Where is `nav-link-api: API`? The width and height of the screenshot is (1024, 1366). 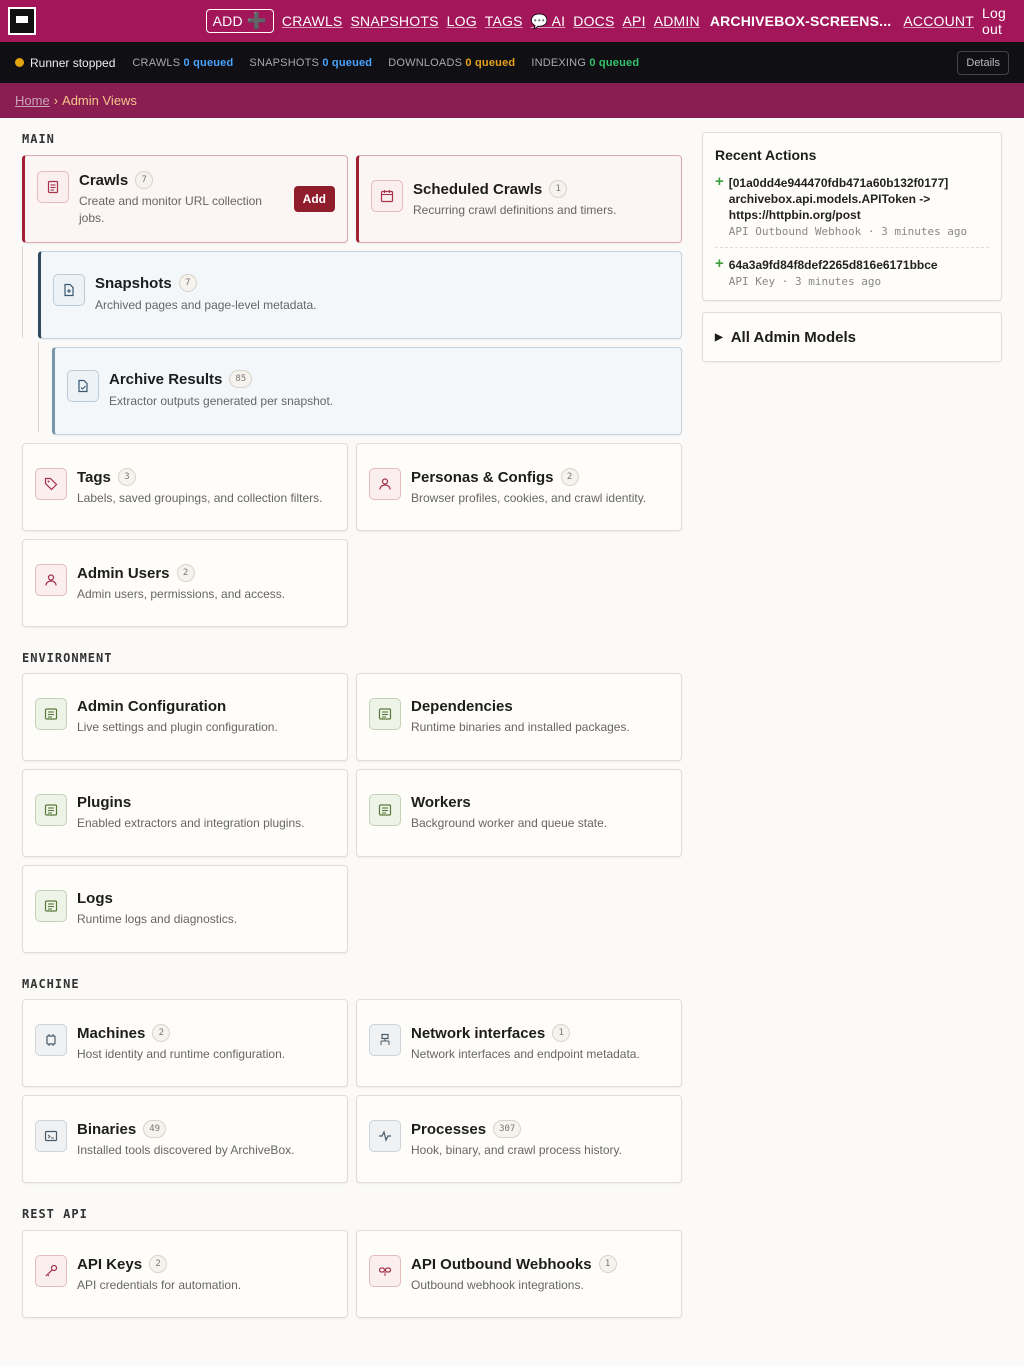
nav-link-api: API is located at coordinates (634, 21).